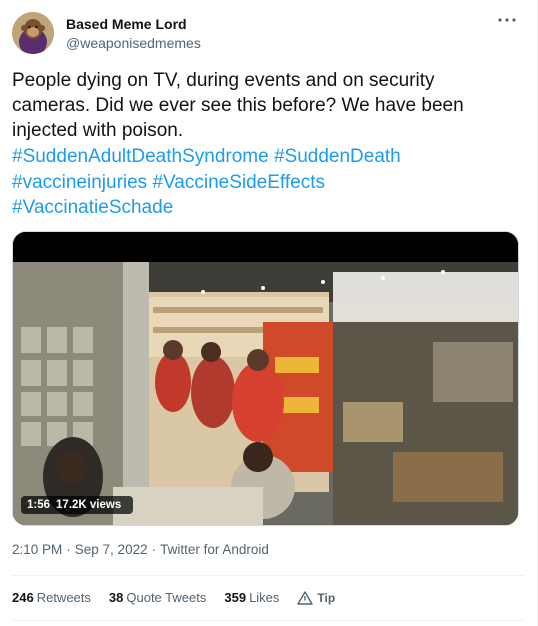 The image size is (538, 626). What do you see at coordinates (63, 597) in the screenshot?
I see `retweets-label: Retweets` at bounding box center [63, 597].